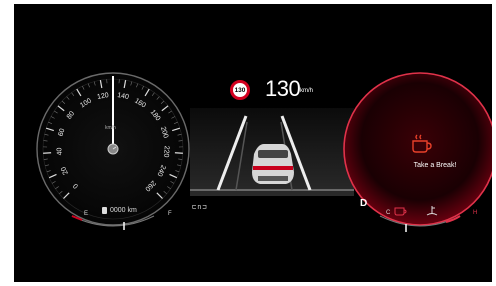  Describe the element at coordinates (86, 214) in the screenshot. I see `fuel-empty-label: E` at that location.